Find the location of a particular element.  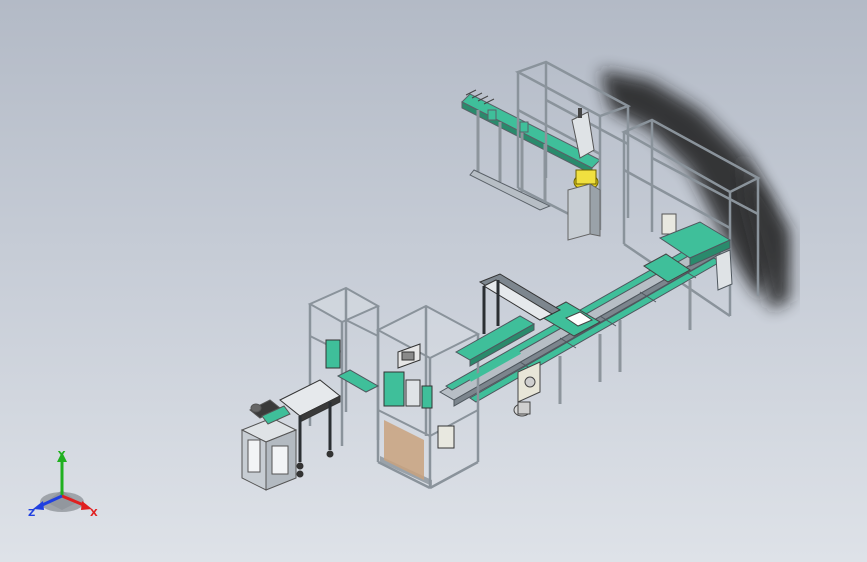

guard-cell-lower-a is located at coordinates (344, 366).